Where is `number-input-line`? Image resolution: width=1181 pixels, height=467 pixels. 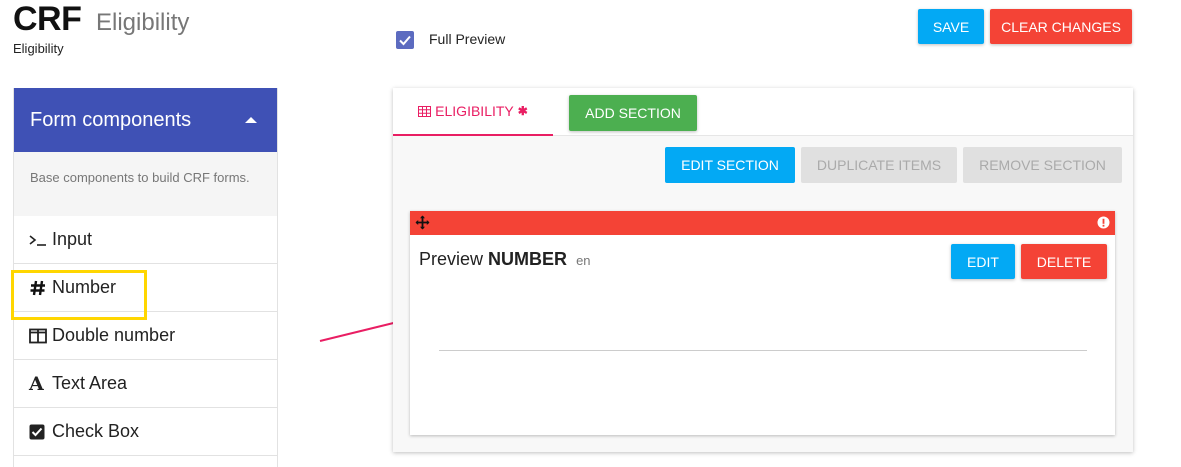
number-input-line is located at coordinates (763, 350).